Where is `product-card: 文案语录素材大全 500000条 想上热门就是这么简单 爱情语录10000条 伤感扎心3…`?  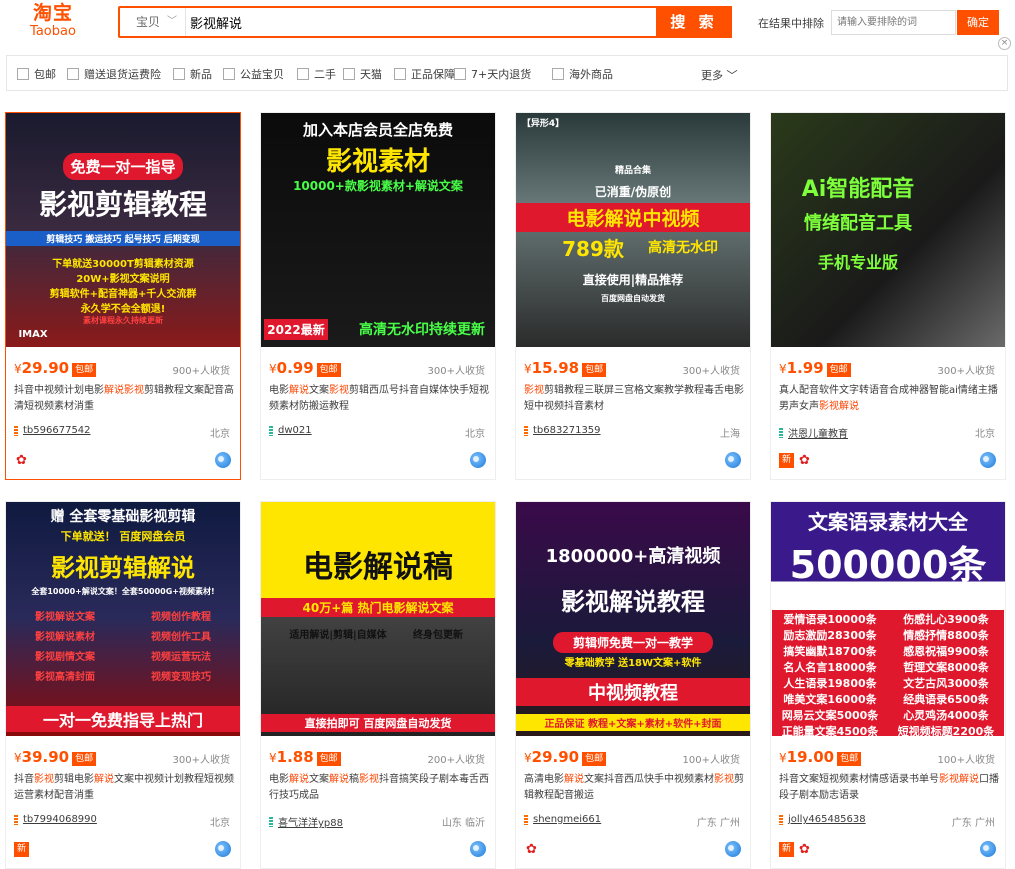 product-card: 文案语录素材大全 500000条 想上热门就是这么简单 爱情语录10000条 伤感扎心3… is located at coordinates (888, 685).